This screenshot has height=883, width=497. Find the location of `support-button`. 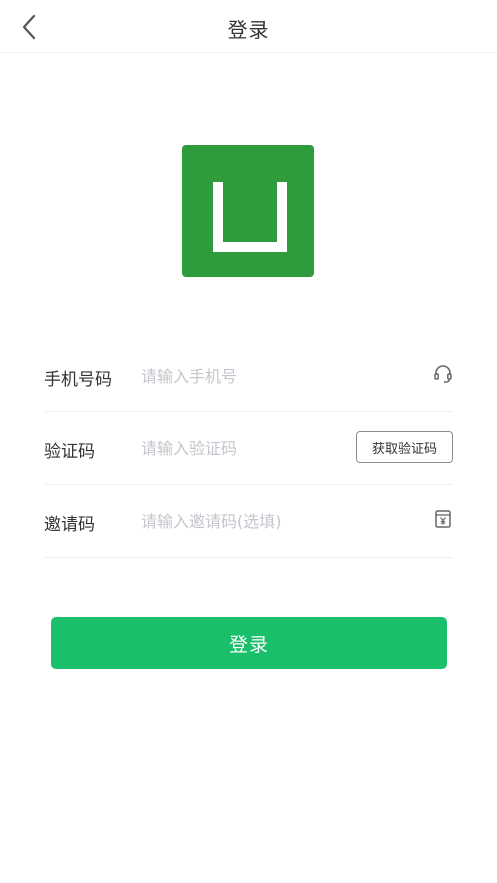

support-button is located at coordinates (443, 374).